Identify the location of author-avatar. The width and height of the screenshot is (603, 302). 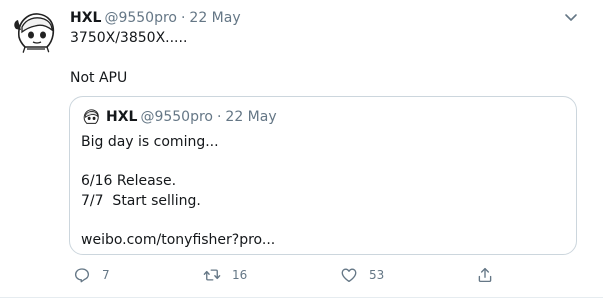
(35, 31).